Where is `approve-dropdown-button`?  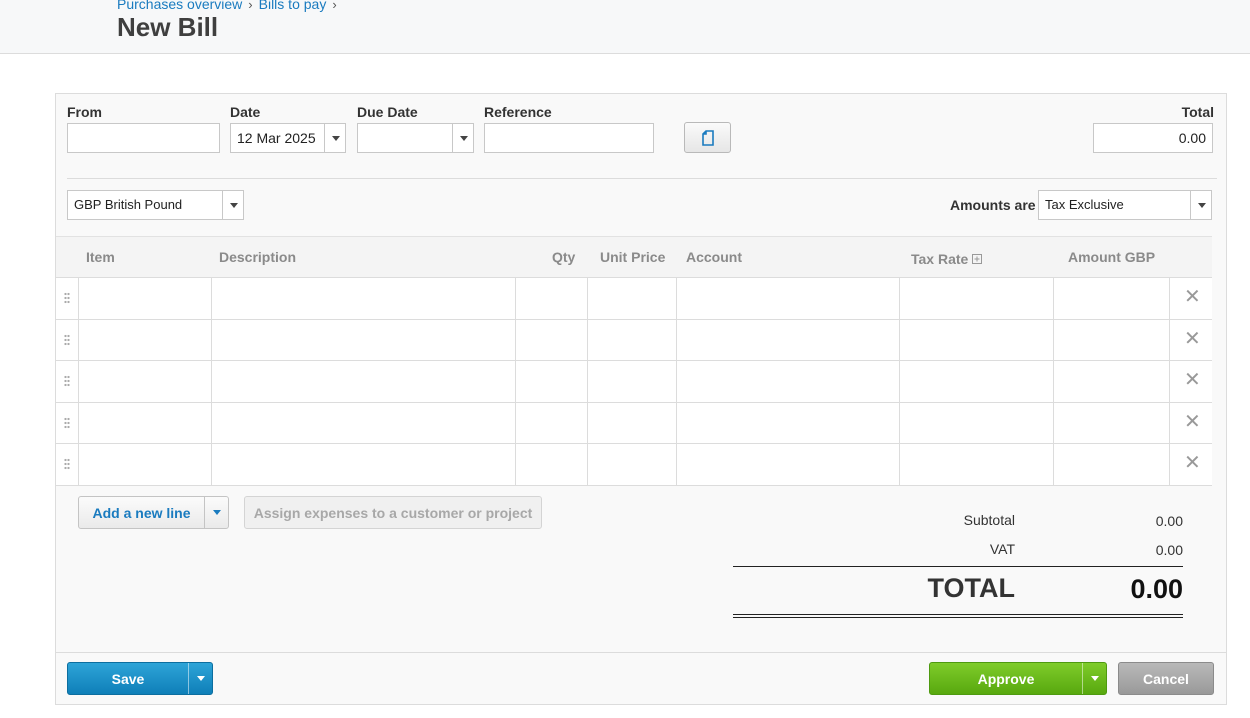 approve-dropdown-button is located at coordinates (1094, 678).